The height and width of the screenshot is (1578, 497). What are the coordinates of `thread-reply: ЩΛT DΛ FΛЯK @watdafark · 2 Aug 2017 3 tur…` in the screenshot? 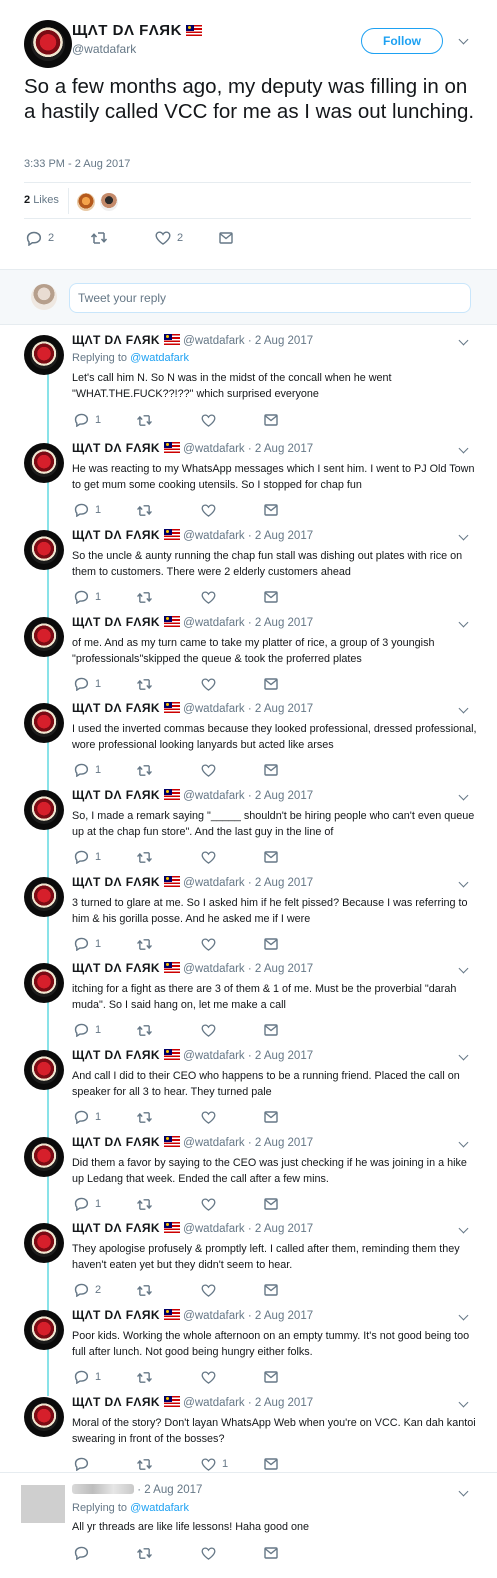 It's located at (248, 915).